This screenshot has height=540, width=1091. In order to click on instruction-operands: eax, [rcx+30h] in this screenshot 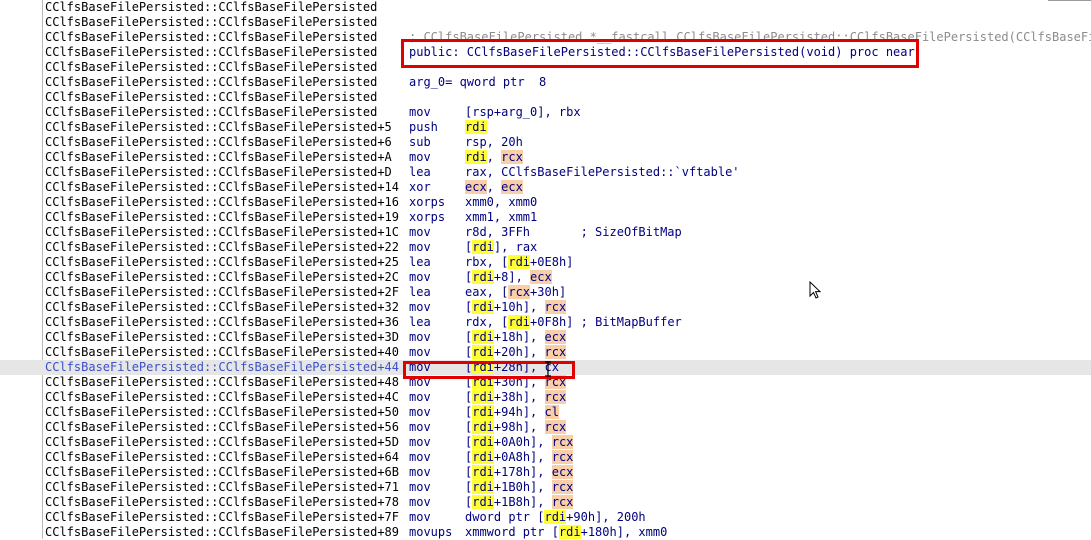, I will do `click(515, 292)`.